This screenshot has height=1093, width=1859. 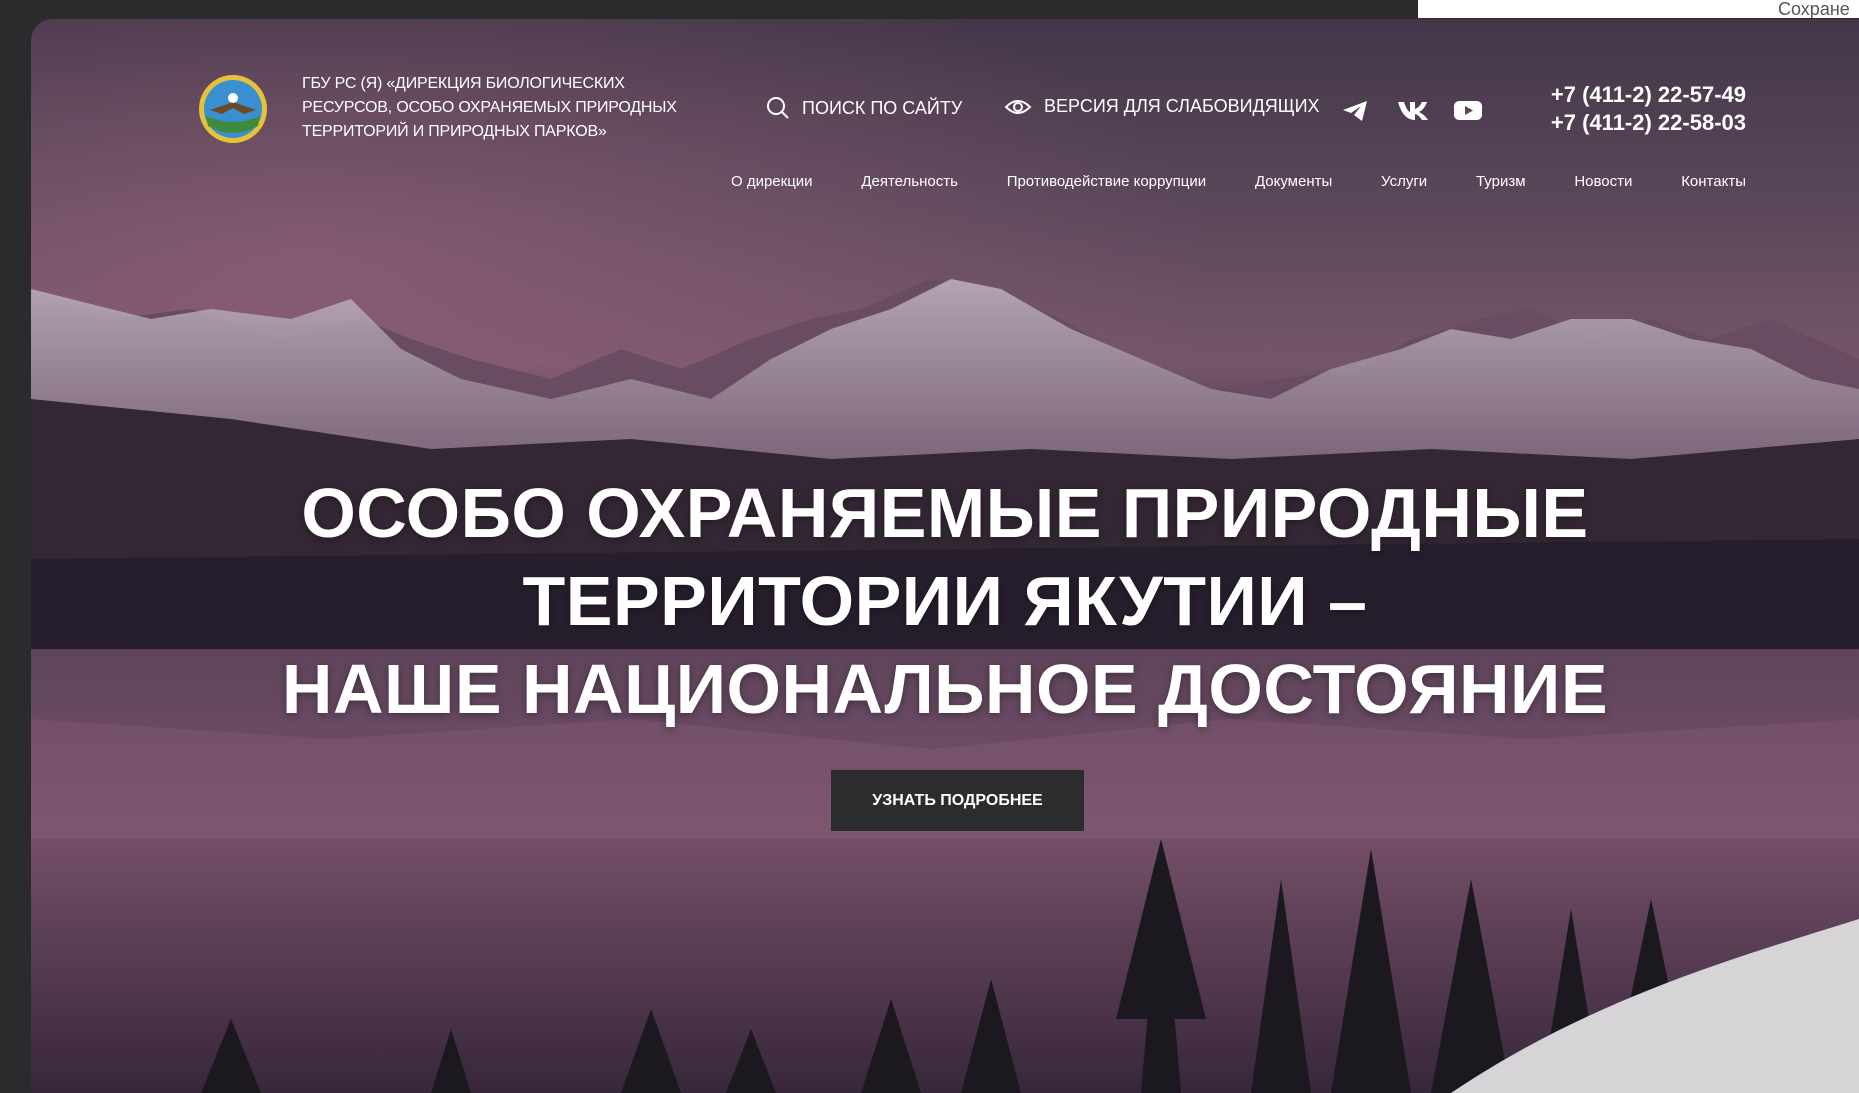 I want to click on vision-label: версия для слабовидящих, so click(x=1182, y=106).